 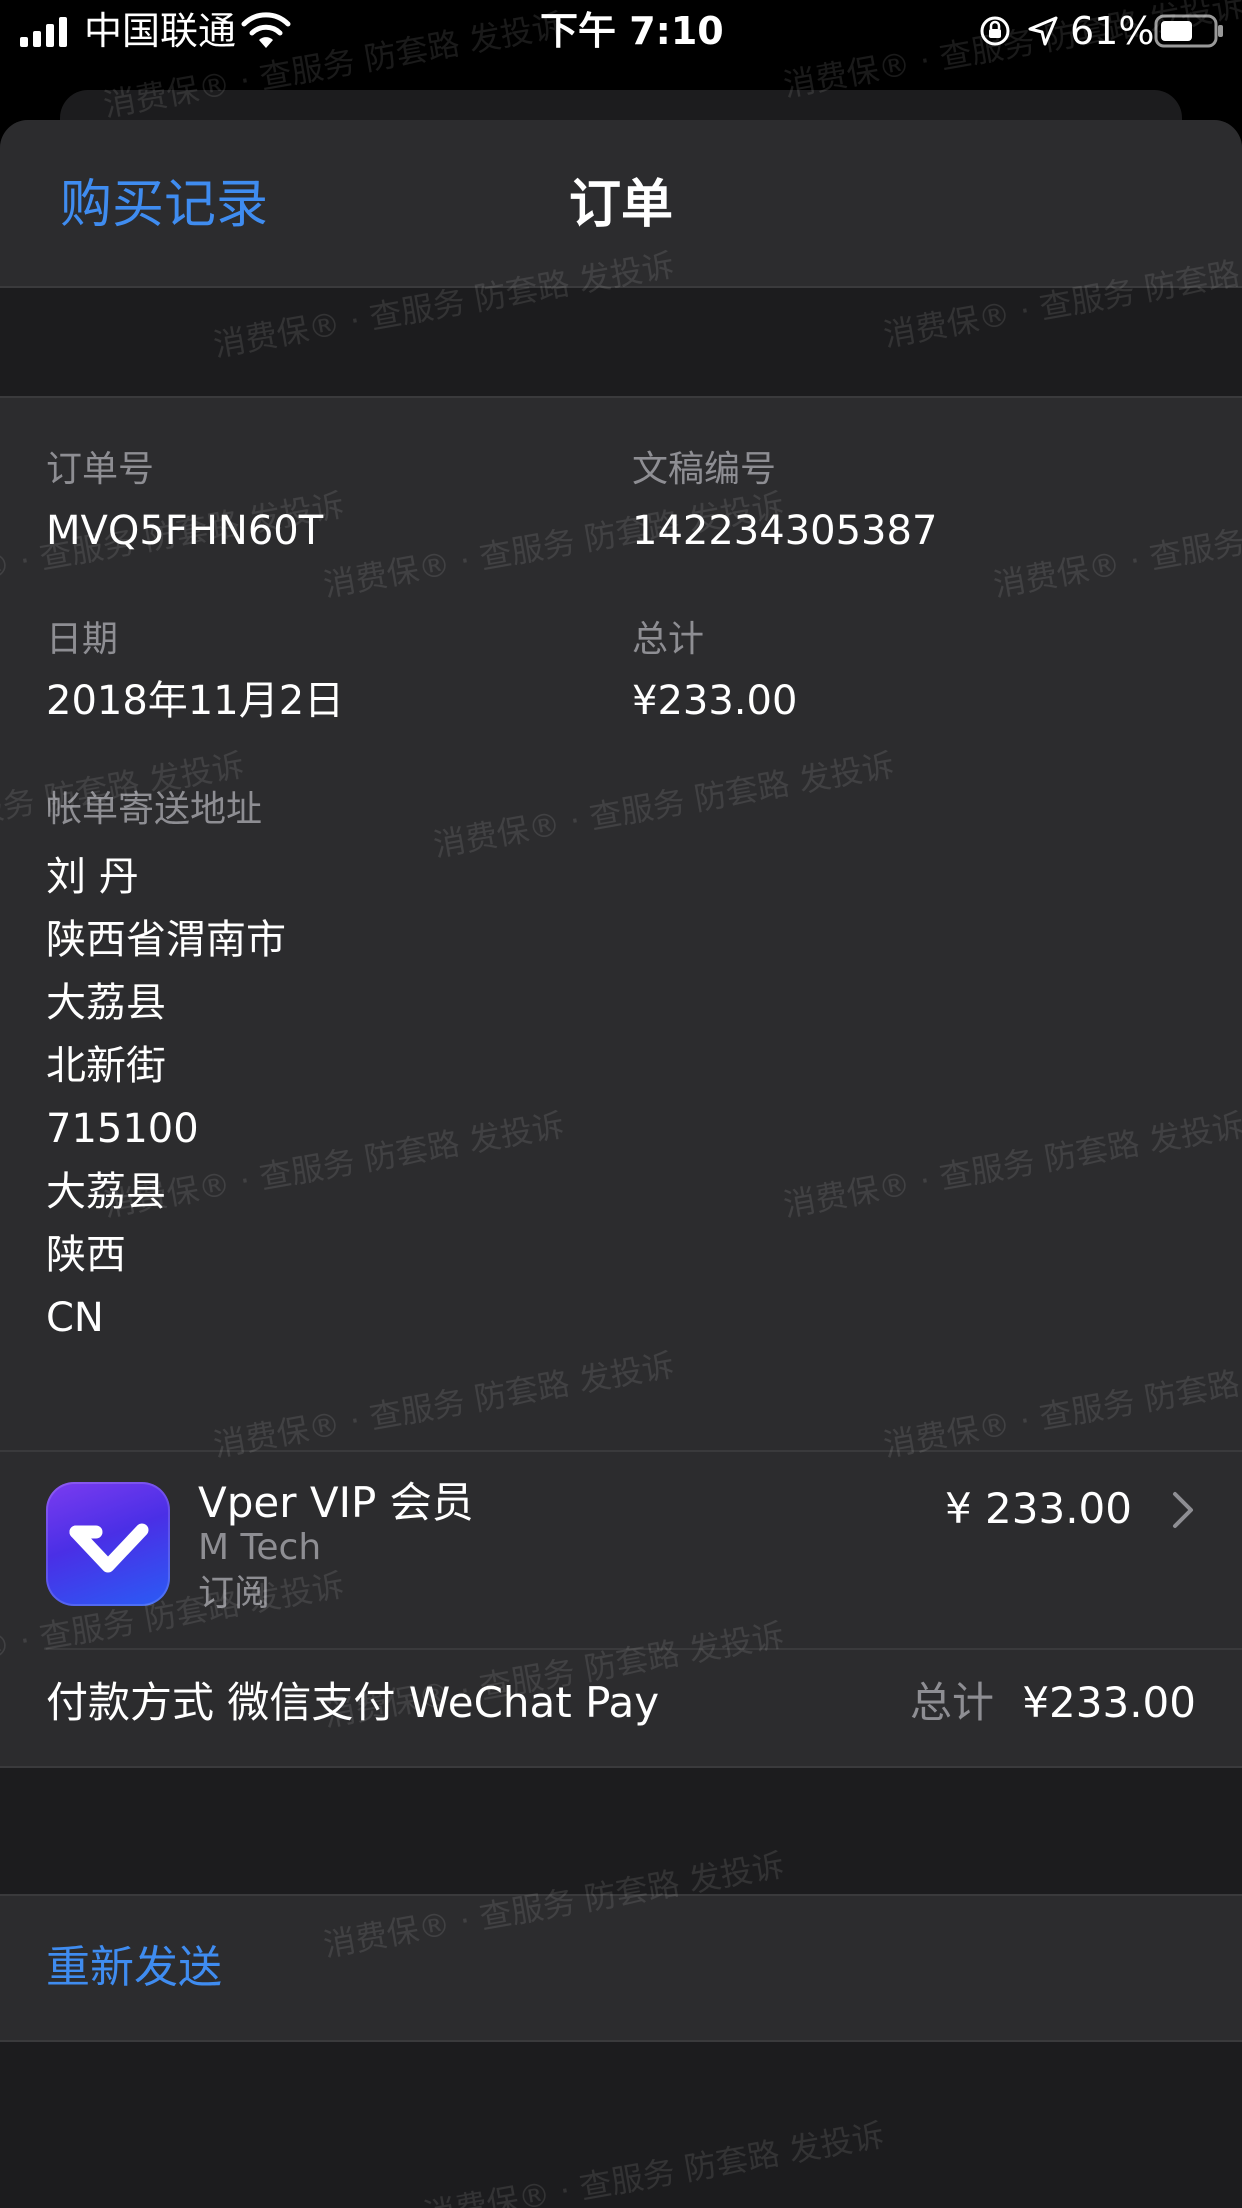 I want to click on page-title: 订单, so click(x=620, y=205).